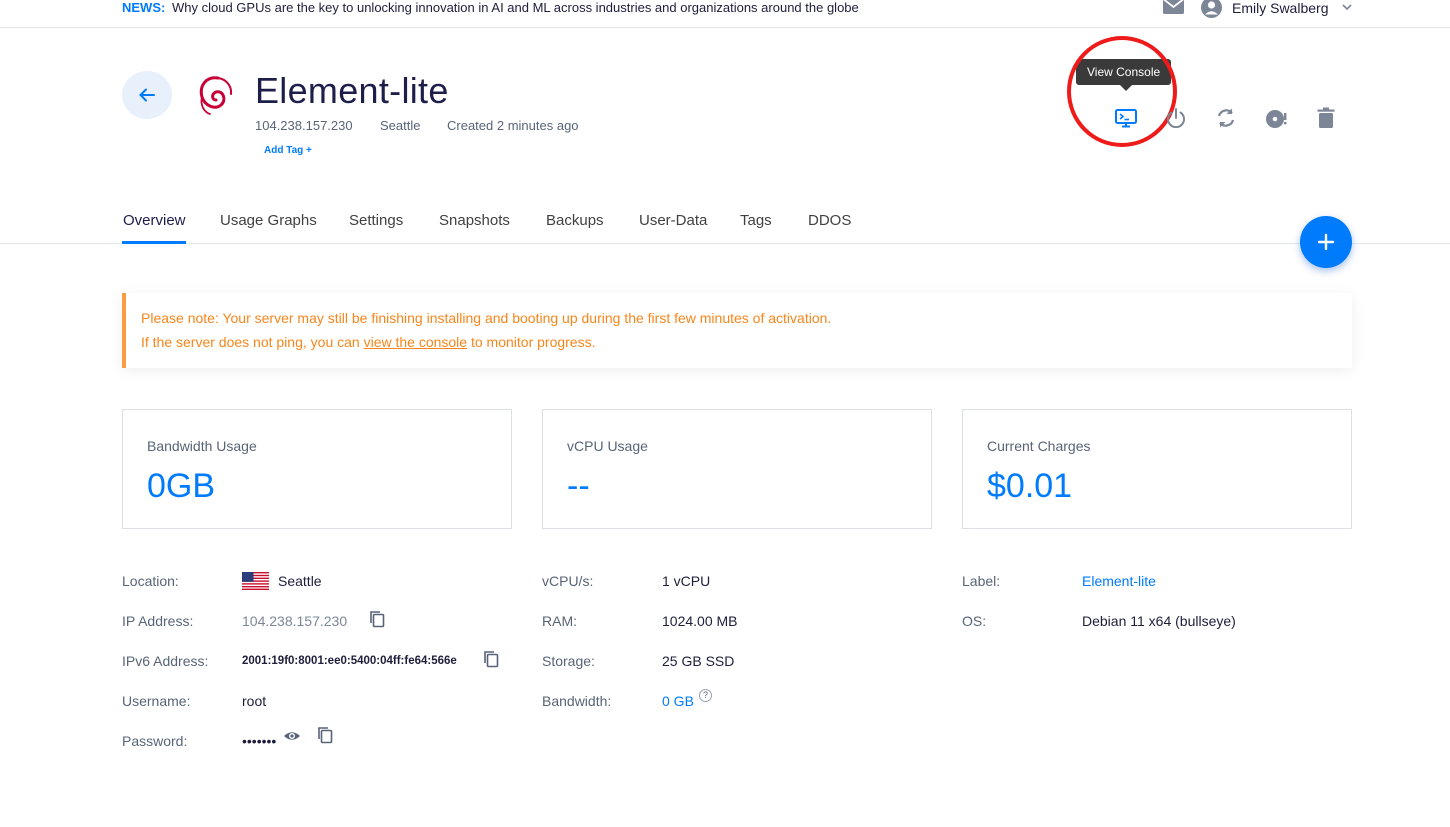 This screenshot has width=1450, height=827. What do you see at coordinates (474, 220) in the screenshot?
I see `tab-snapshots: Snapshots` at bounding box center [474, 220].